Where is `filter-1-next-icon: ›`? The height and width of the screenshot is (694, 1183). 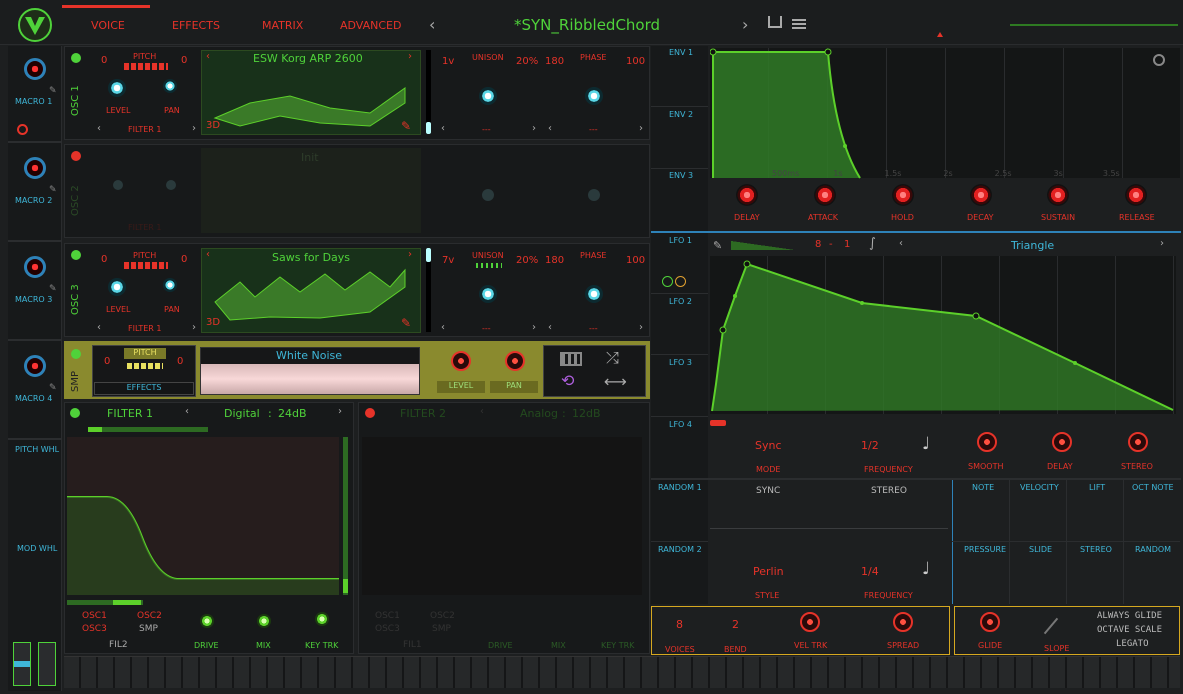 filter-1-next-icon: › is located at coordinates (340, 411).